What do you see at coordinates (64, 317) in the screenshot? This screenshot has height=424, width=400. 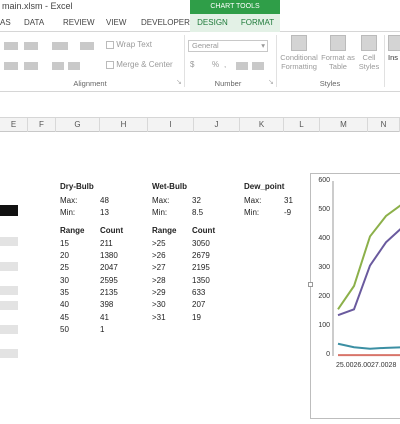 I see `dry-bulb-range: 45` at bounding box center [64, 317].